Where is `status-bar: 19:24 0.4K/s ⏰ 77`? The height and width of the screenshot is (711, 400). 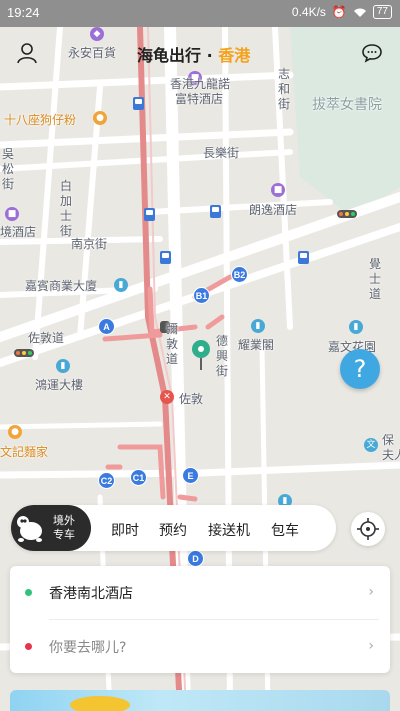 status-bar: 19:24 0.4K/s ⏰ 77 is located at coordinates (200, 13).